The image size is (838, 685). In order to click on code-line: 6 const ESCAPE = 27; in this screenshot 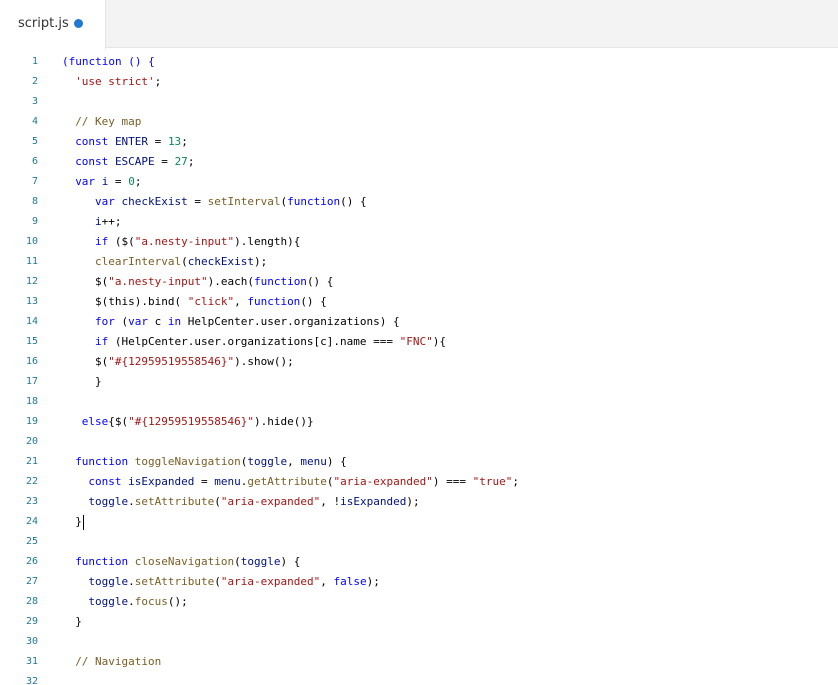, I will do `click(419, 162)`.